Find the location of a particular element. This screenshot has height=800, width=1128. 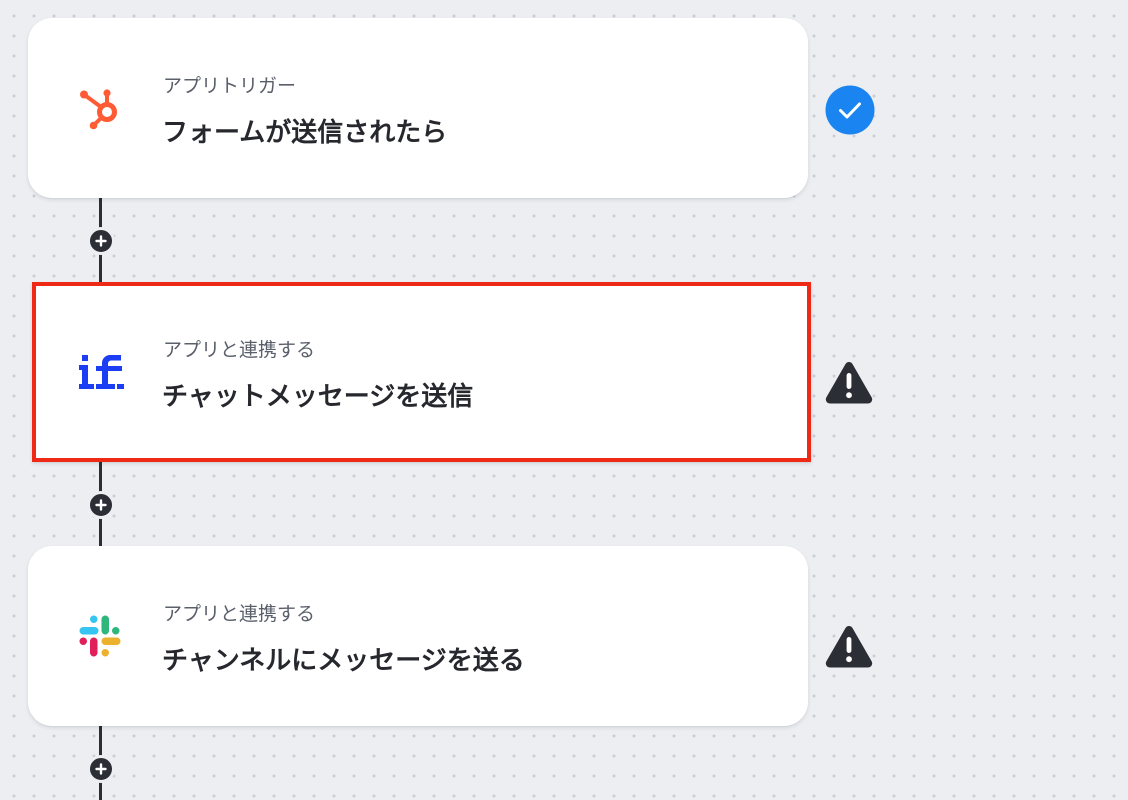

step-title: チャットメッセージを送信 is located at coordinates (318, 397).